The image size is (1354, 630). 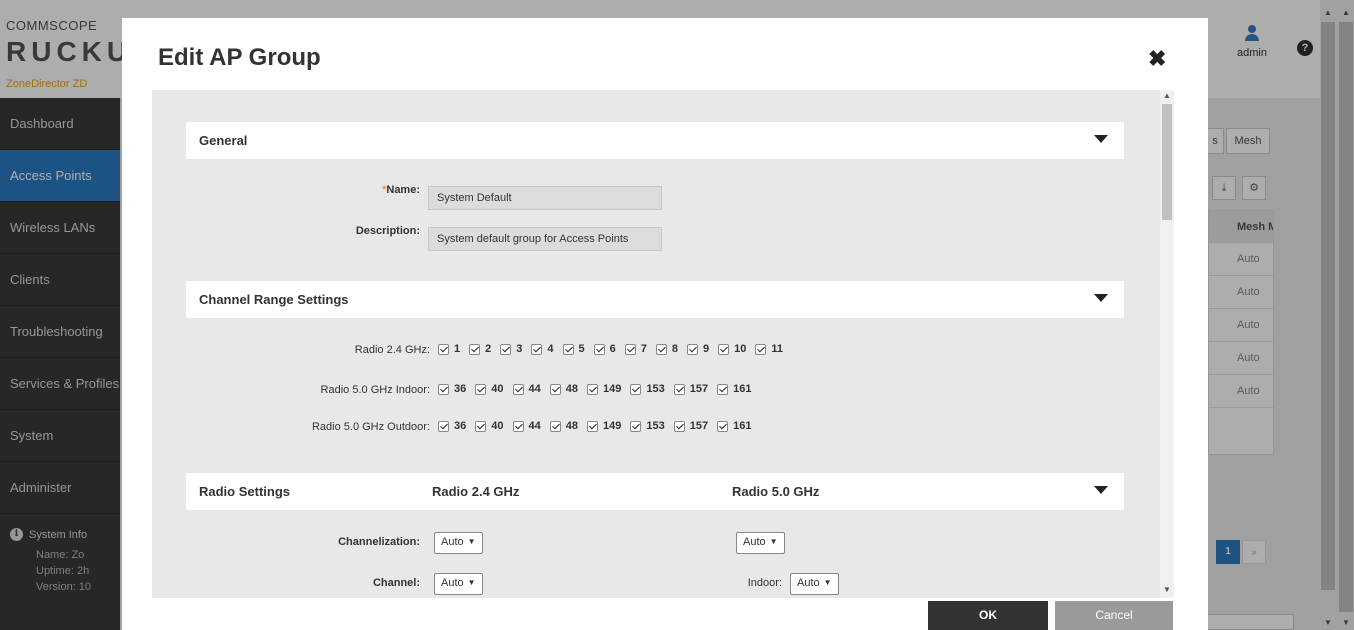 I want to click on radio-50-outdoor-channel-149: 149, so click(x=604, y=426).